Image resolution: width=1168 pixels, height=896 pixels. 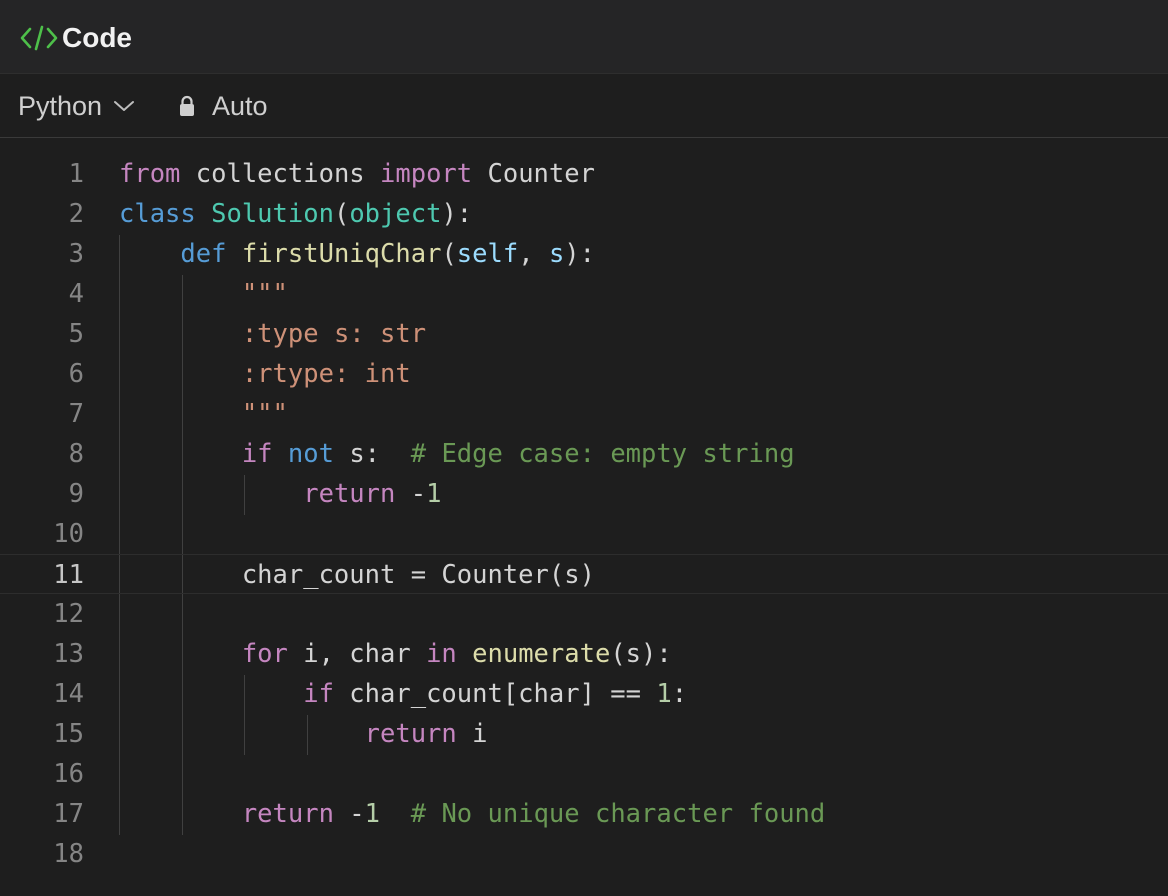 What do you see at coordinates (76, 454) in the screenshot?
I see `line-number: 8` at bounding box center [76, 454].